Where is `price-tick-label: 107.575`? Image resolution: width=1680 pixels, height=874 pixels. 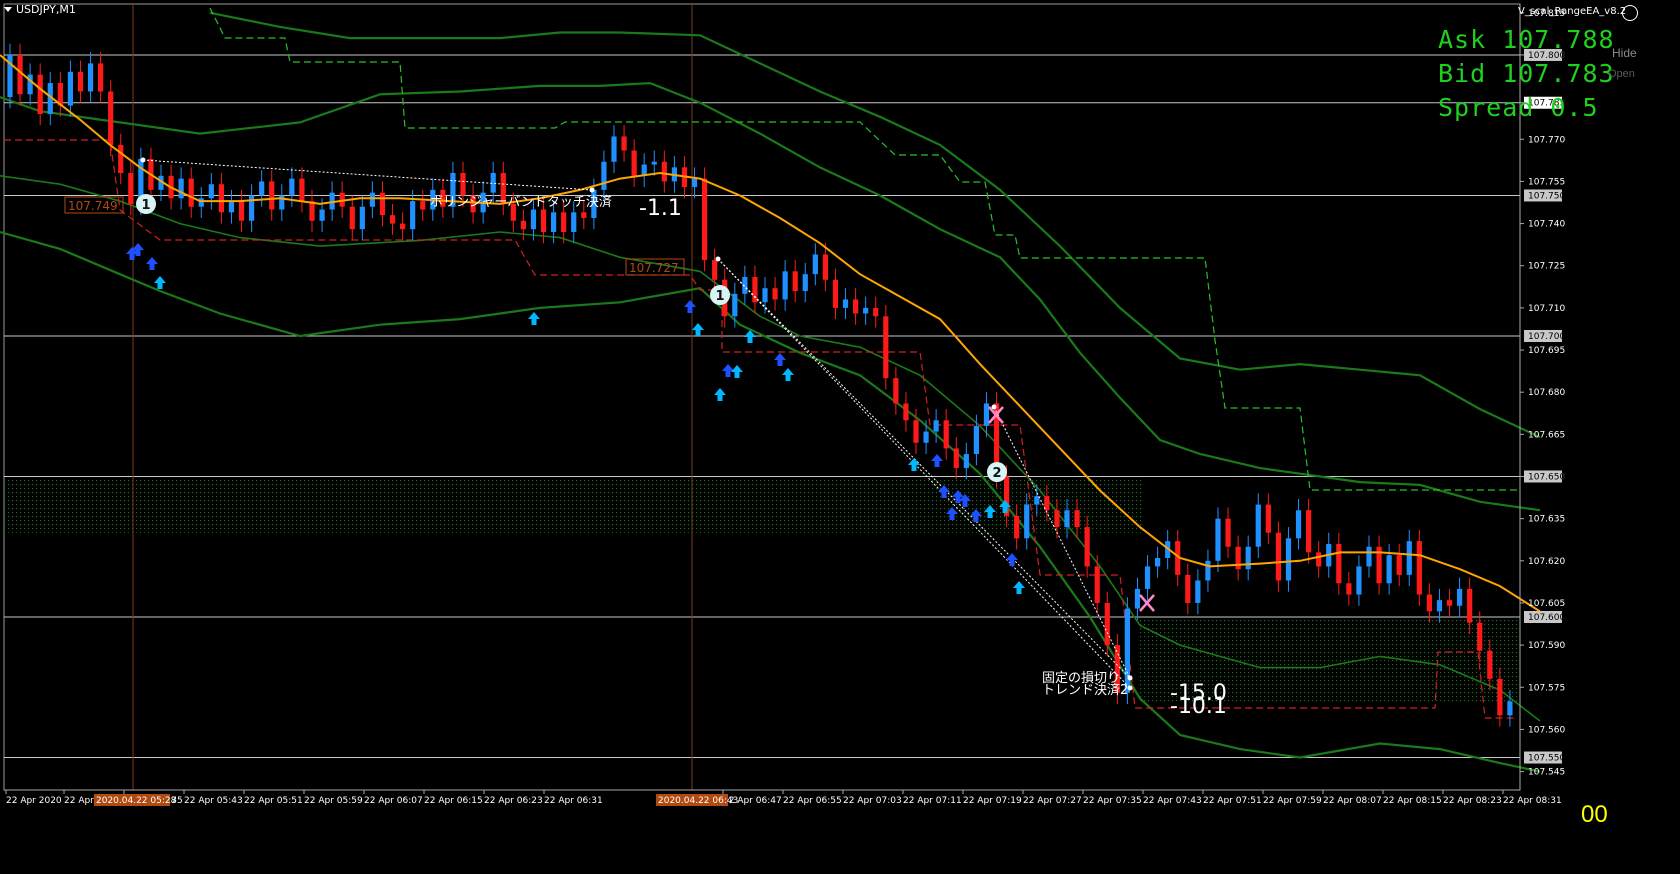
price-tick-label: 107.575 is located at coordinates (1546, 688).